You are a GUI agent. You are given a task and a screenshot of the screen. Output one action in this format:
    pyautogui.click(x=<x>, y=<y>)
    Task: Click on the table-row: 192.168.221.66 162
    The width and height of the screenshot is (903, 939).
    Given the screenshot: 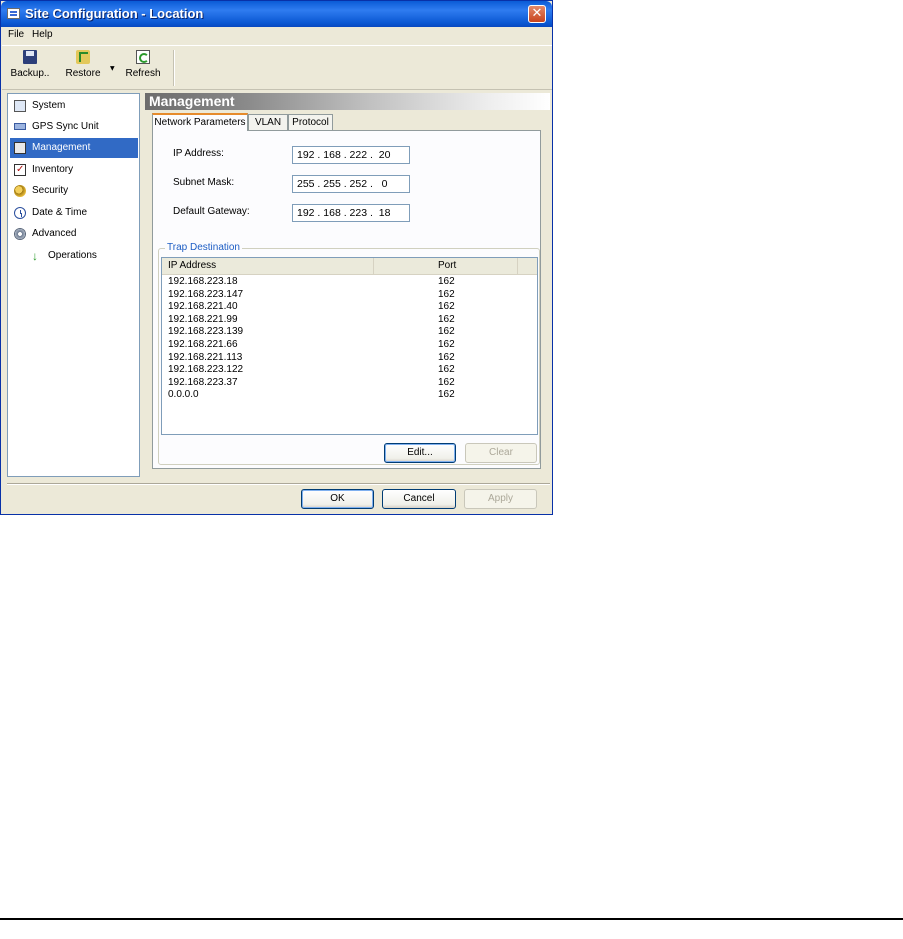 What is the action you would take?
    pyautogui.click(x=349, y=345)
    